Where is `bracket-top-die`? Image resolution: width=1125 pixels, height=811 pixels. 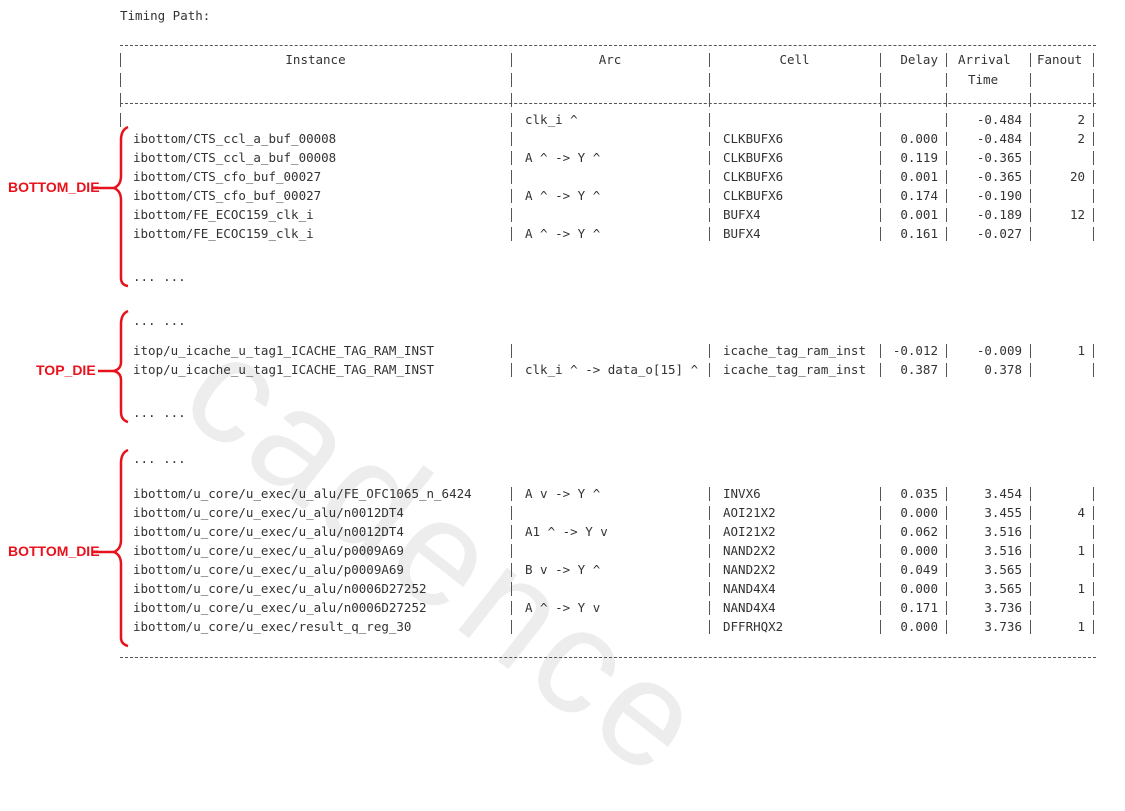 bracket-top-die is located at coordinates (119, 366).